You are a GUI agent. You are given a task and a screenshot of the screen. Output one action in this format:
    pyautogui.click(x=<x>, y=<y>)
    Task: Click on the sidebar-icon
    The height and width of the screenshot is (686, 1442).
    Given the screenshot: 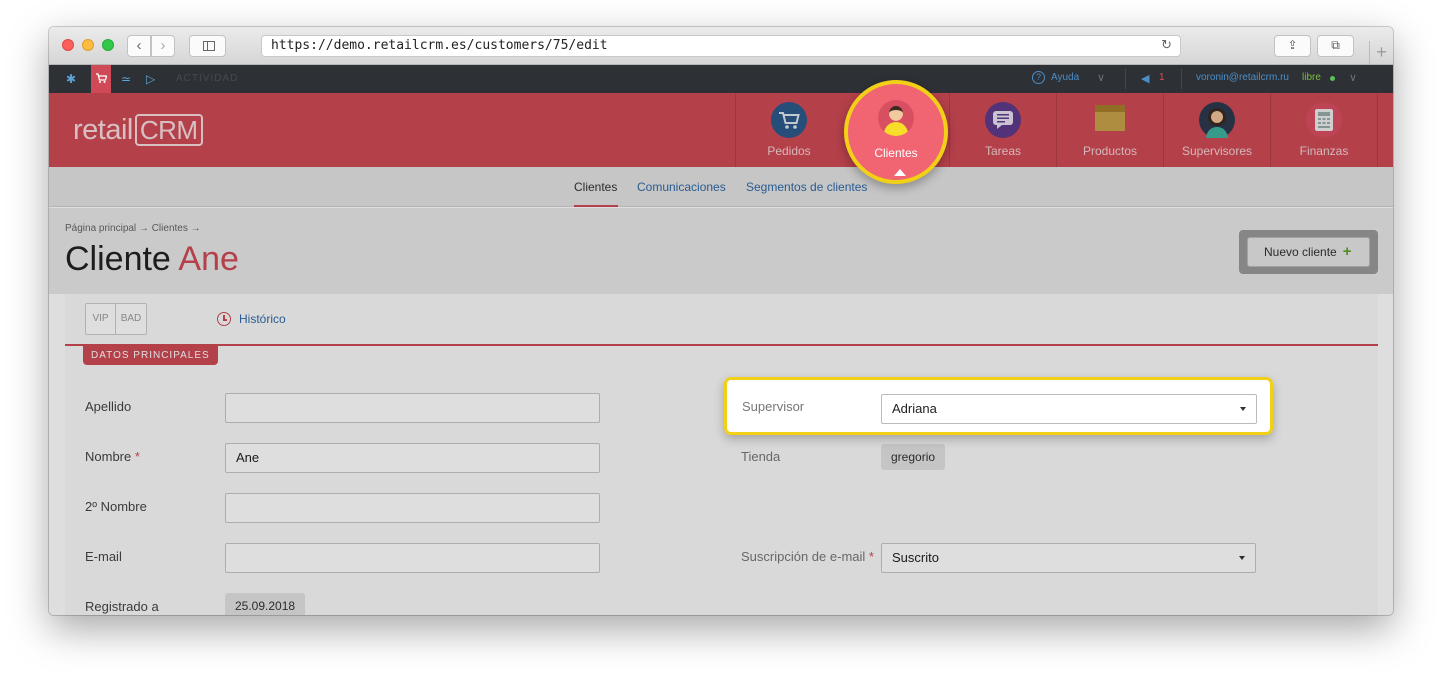 What is the action you would take?
    pyautogui.click(x=209, y=46)
    